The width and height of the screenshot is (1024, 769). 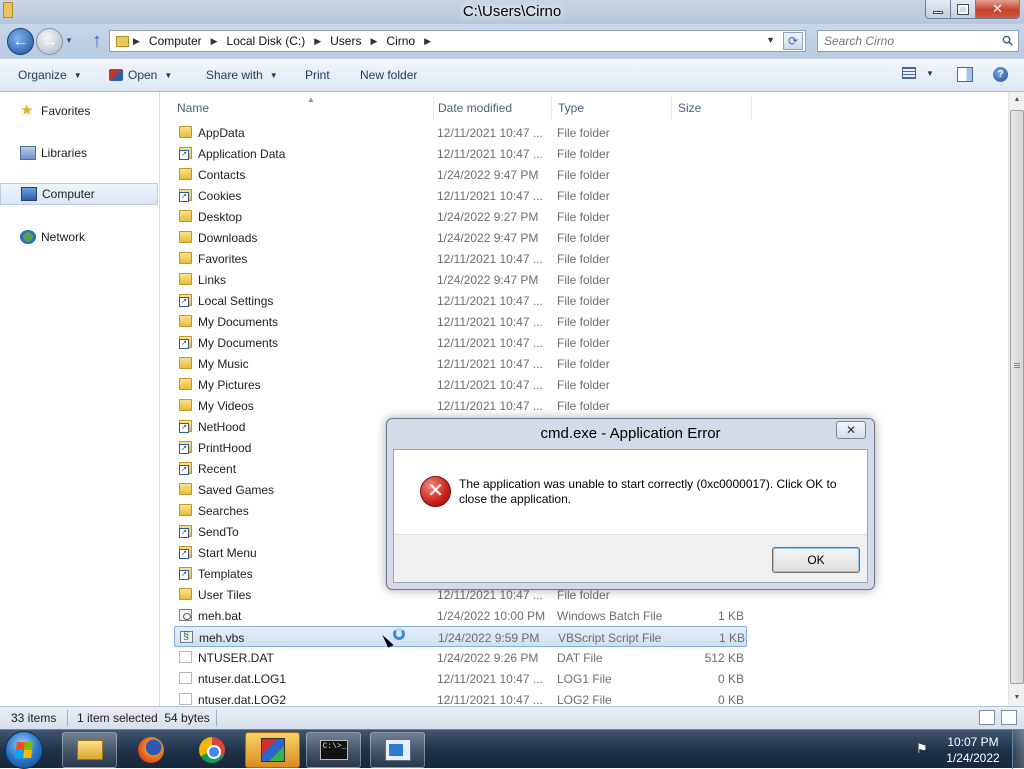 What do you see at coordinates (150, 750) in the screenshot?
I see `taskbar-firefox` at bounding box center [150, 750].